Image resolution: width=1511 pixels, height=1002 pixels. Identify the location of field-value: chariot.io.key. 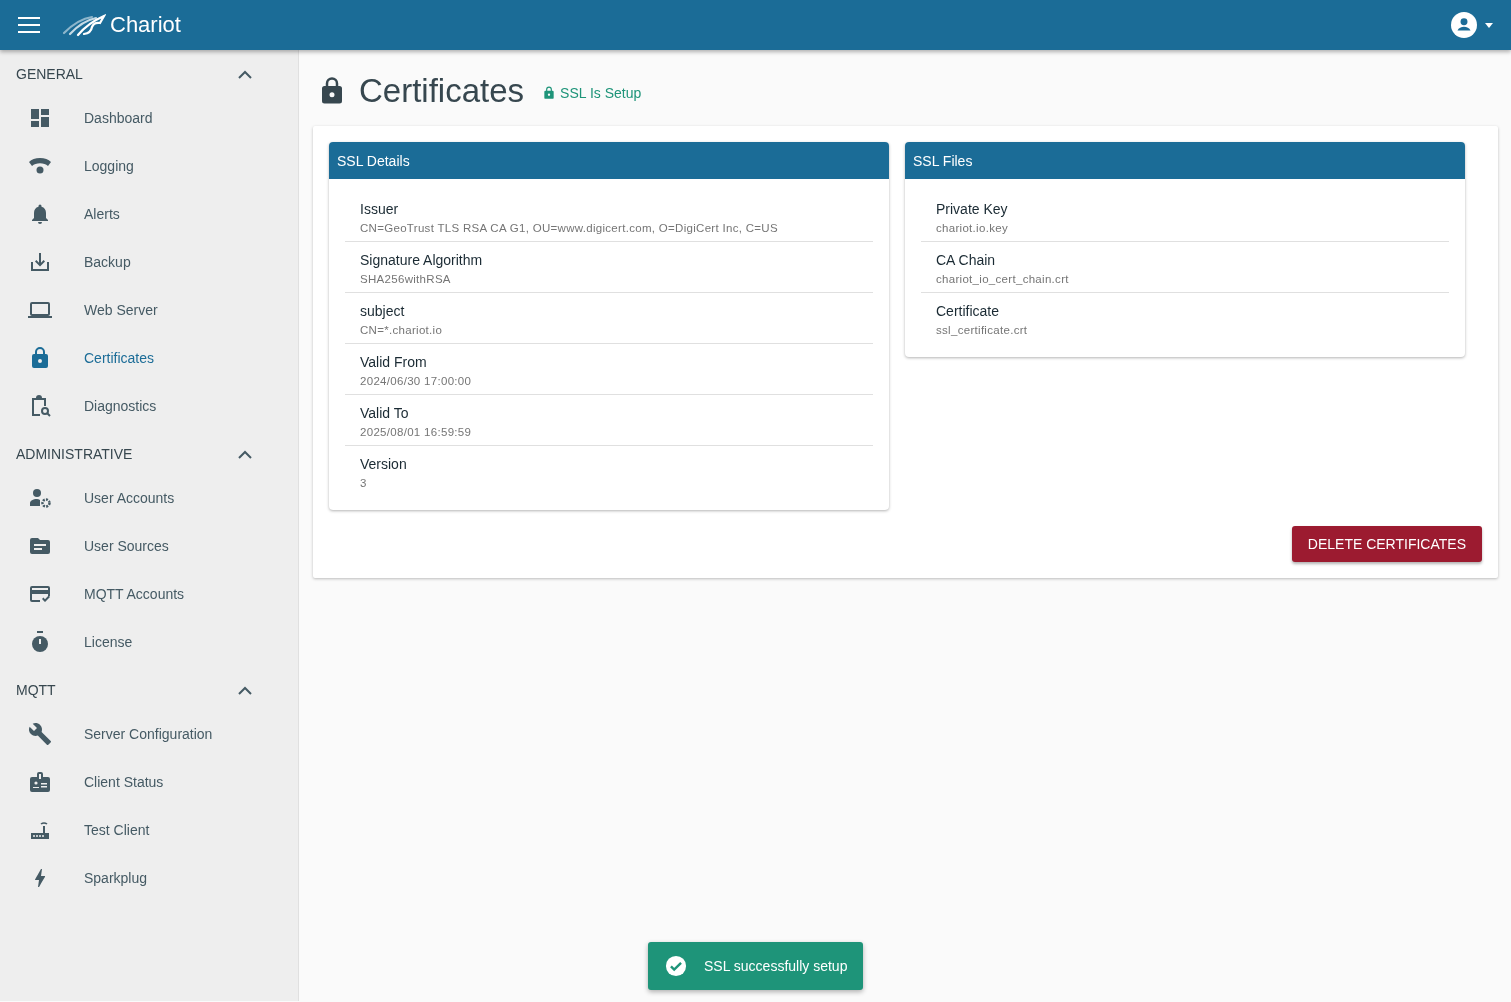
(972, 228).